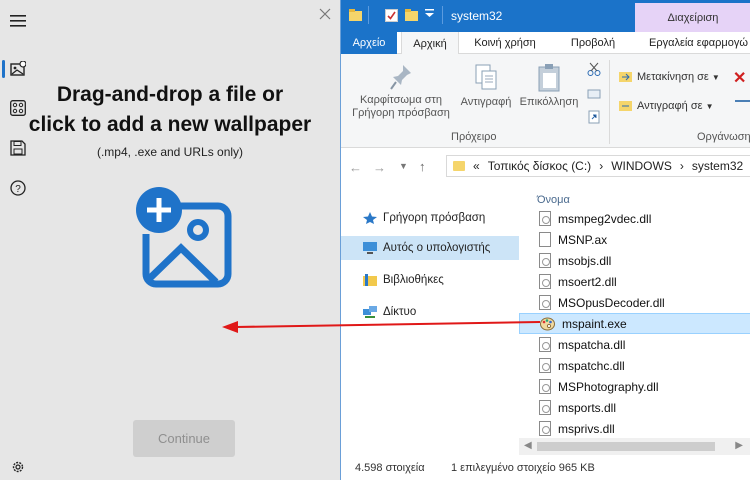 The width and height of the screenshot is (750, 480). What do you see at coordinates (692, 17) in the screenshot?
I see `tab-manage: Διαχείριση` at bounding box center [692, 17].